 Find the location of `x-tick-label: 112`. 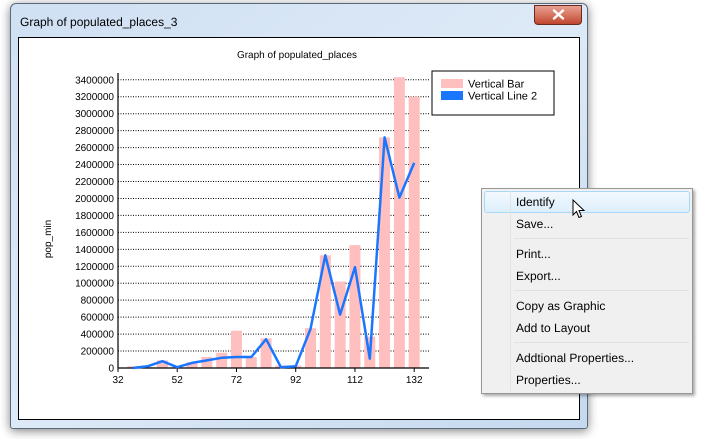

x-tick-label: 112 is located at coordinates (354, 380).